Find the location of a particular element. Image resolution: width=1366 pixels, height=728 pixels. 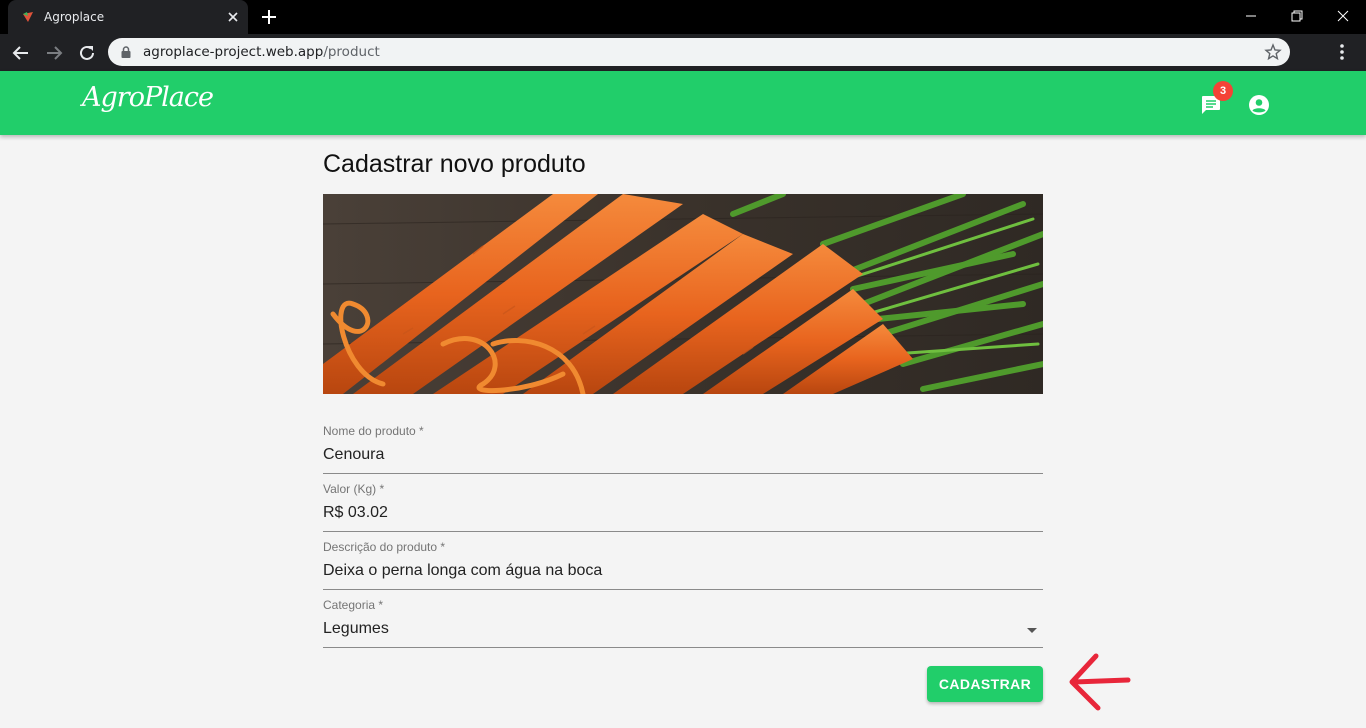

description-label: Descrição do produto * is located at coordinates (384, 547).